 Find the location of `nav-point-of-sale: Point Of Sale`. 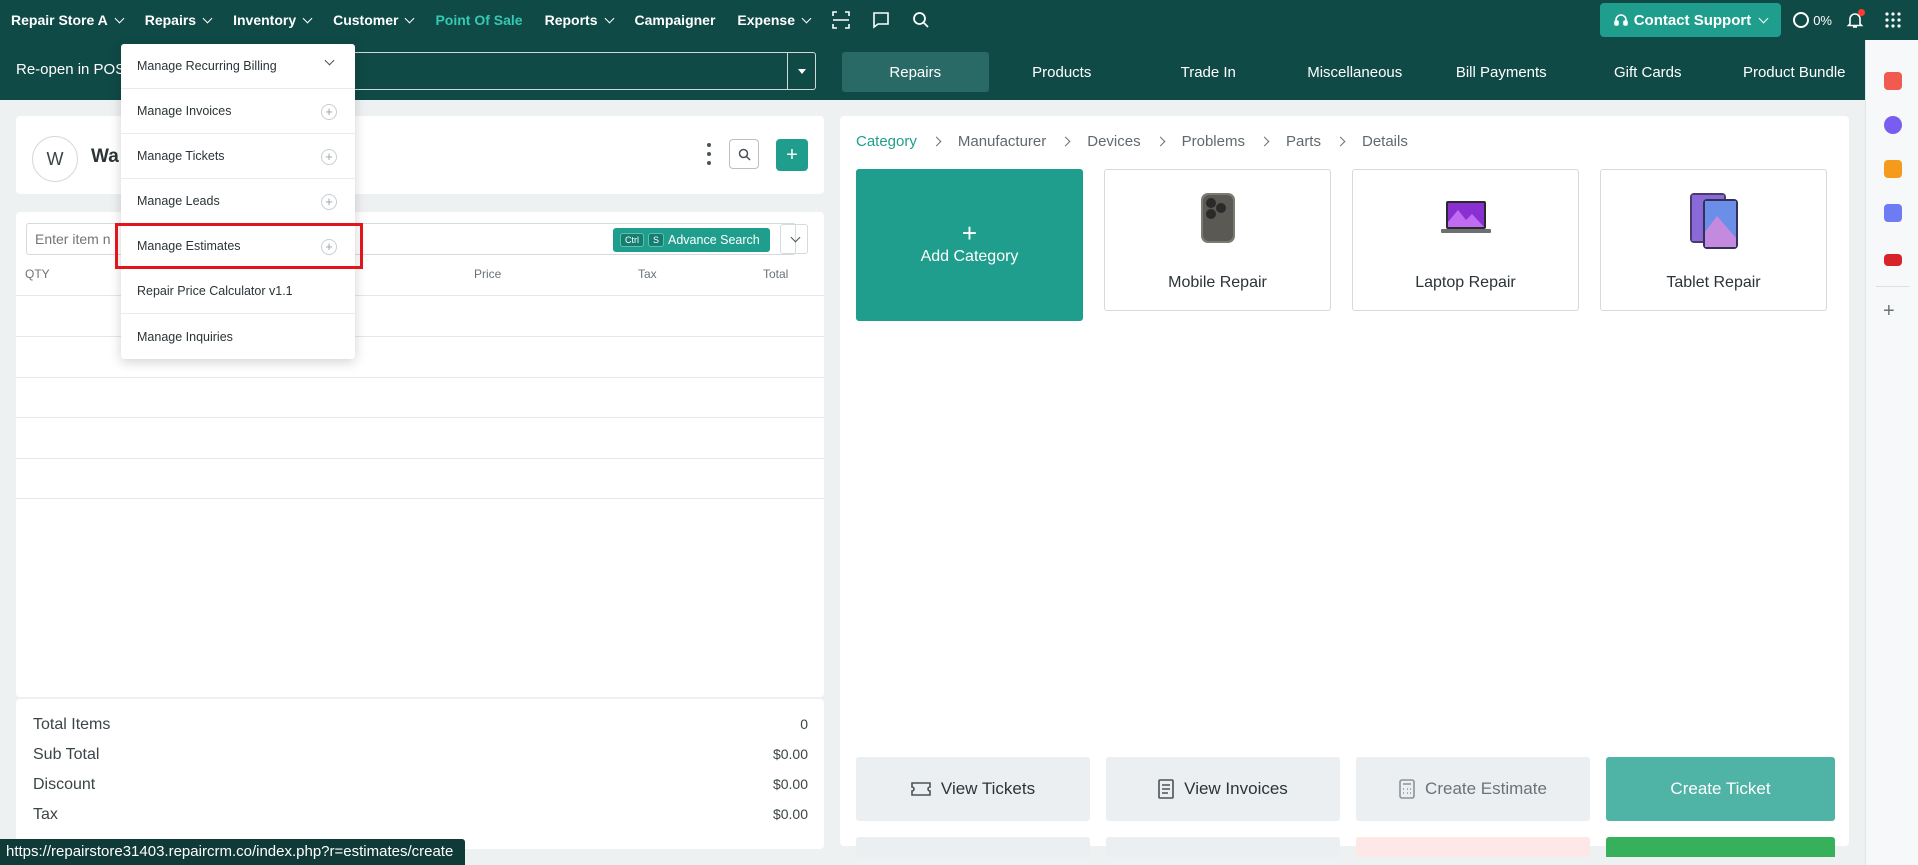

nav-point-of-sale: Point Of Sale is located at coordinates (478, 20).